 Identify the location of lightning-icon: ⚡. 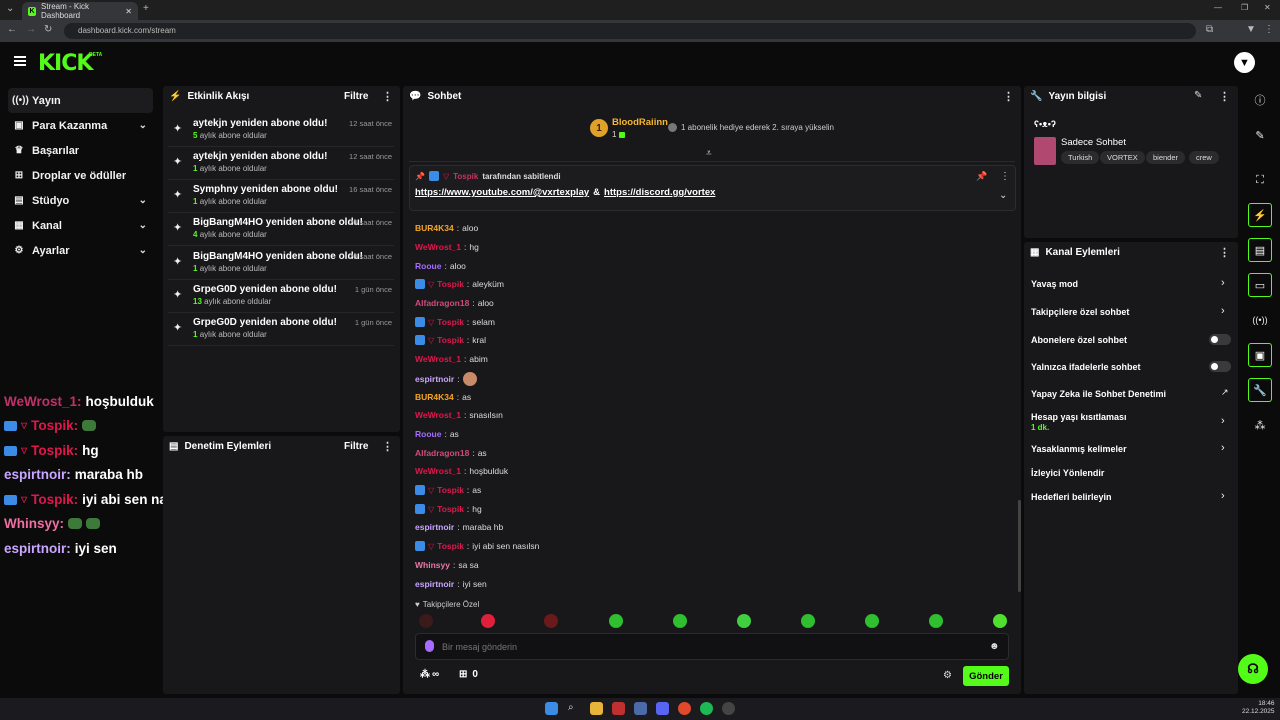
(1260, 215).